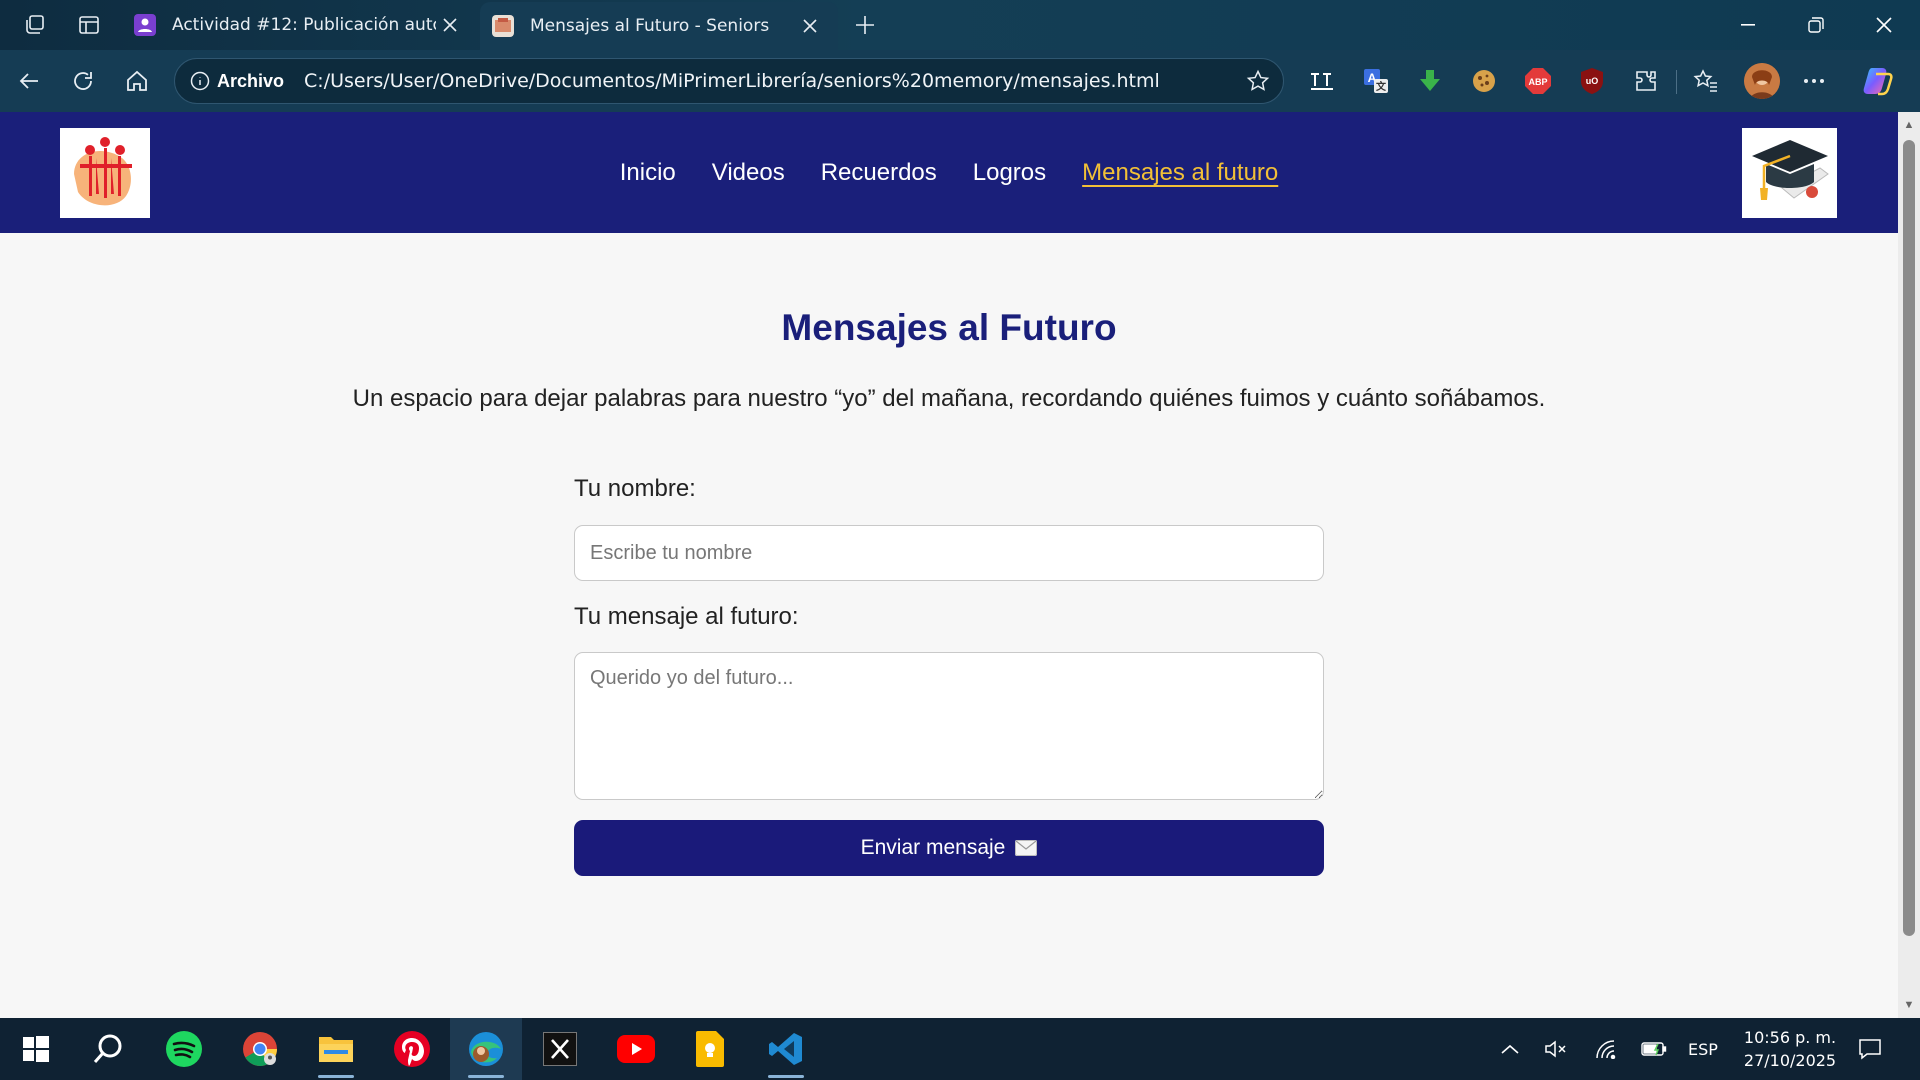 This screenshot has height=1080, width=1920. I want to click on more-options-icon, so click(1814, 81).